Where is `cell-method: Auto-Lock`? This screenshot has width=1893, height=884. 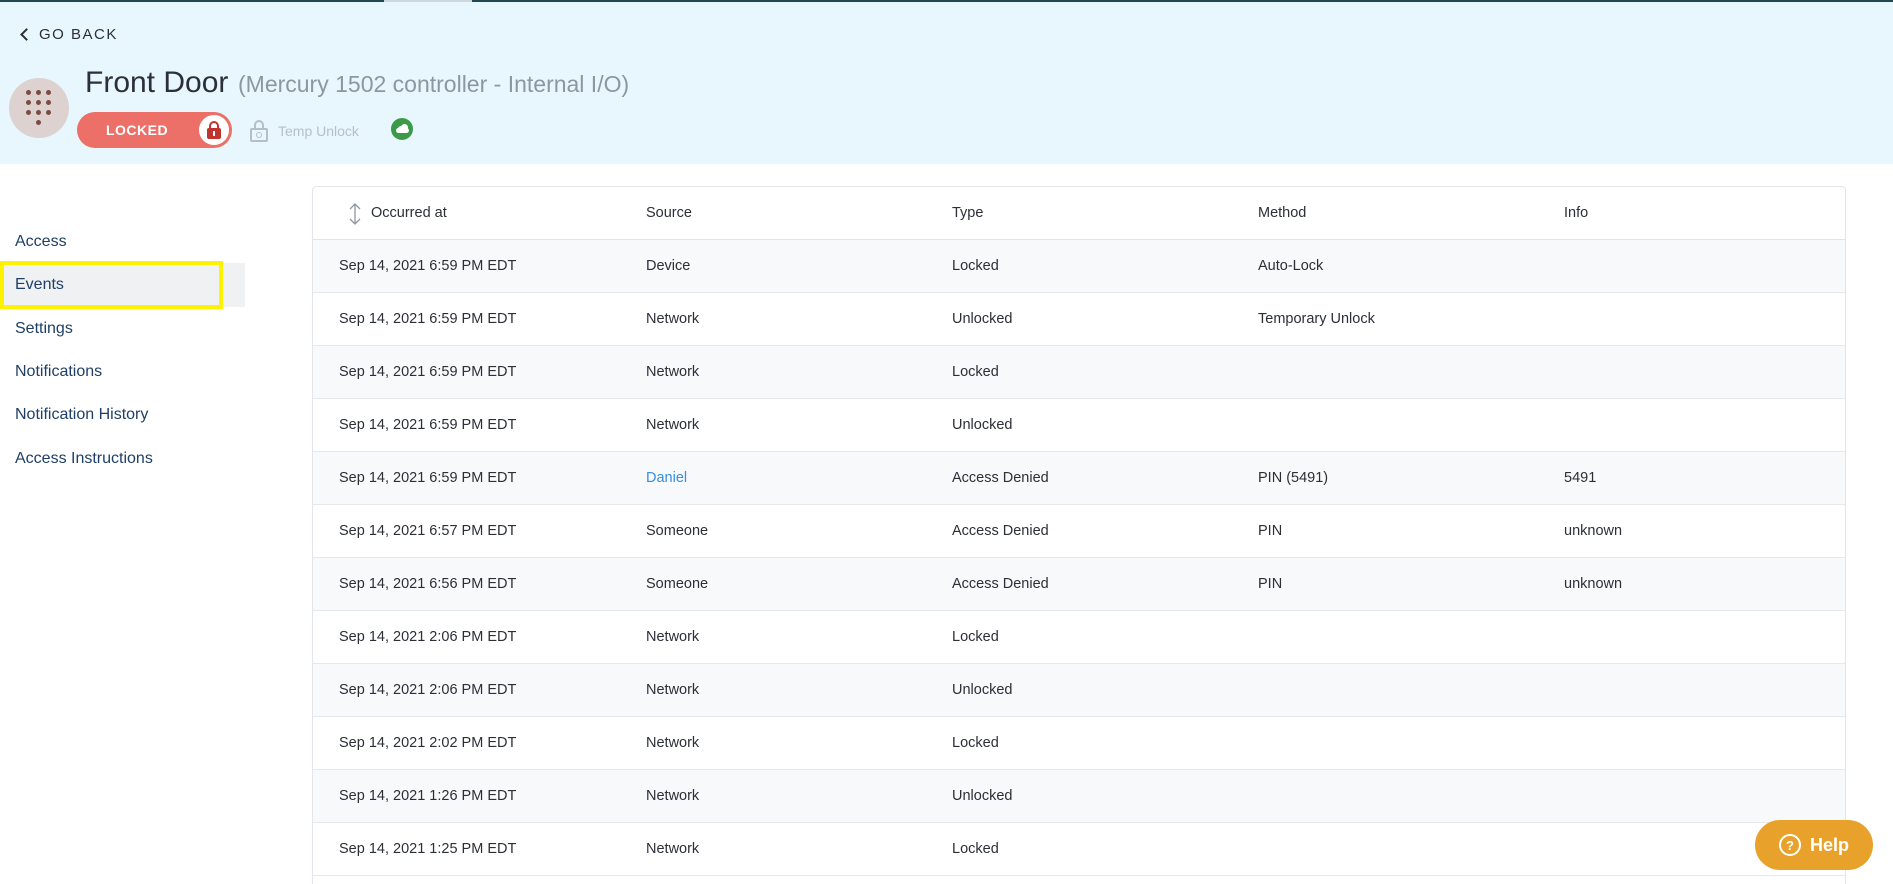 cell-method: Auto-Lock is located at coordinates (1291, 266).